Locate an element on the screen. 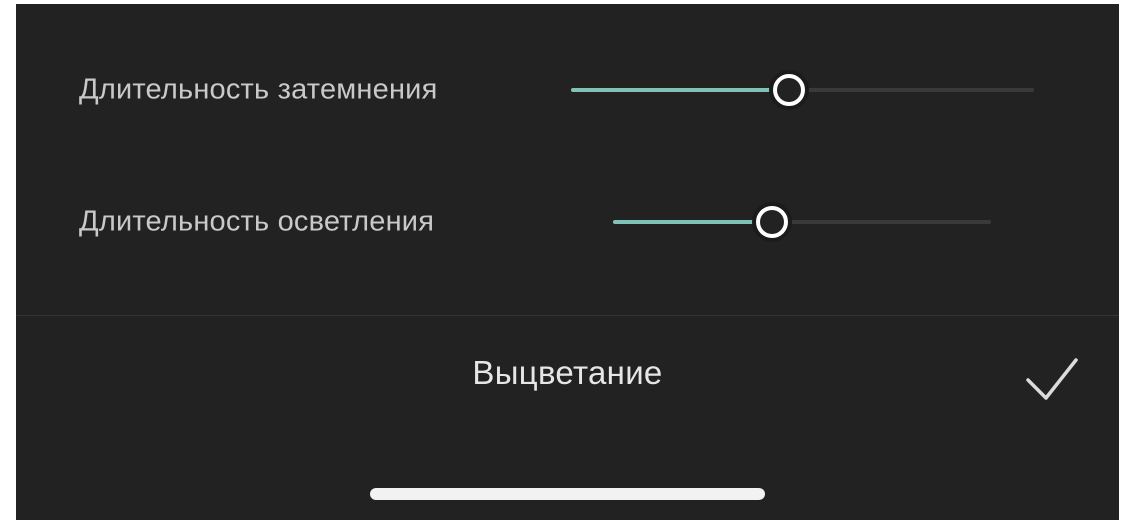 The image size is (1135, 520). fade-in-duration-row: Длительность осветления is located at coordinates (567, 222).